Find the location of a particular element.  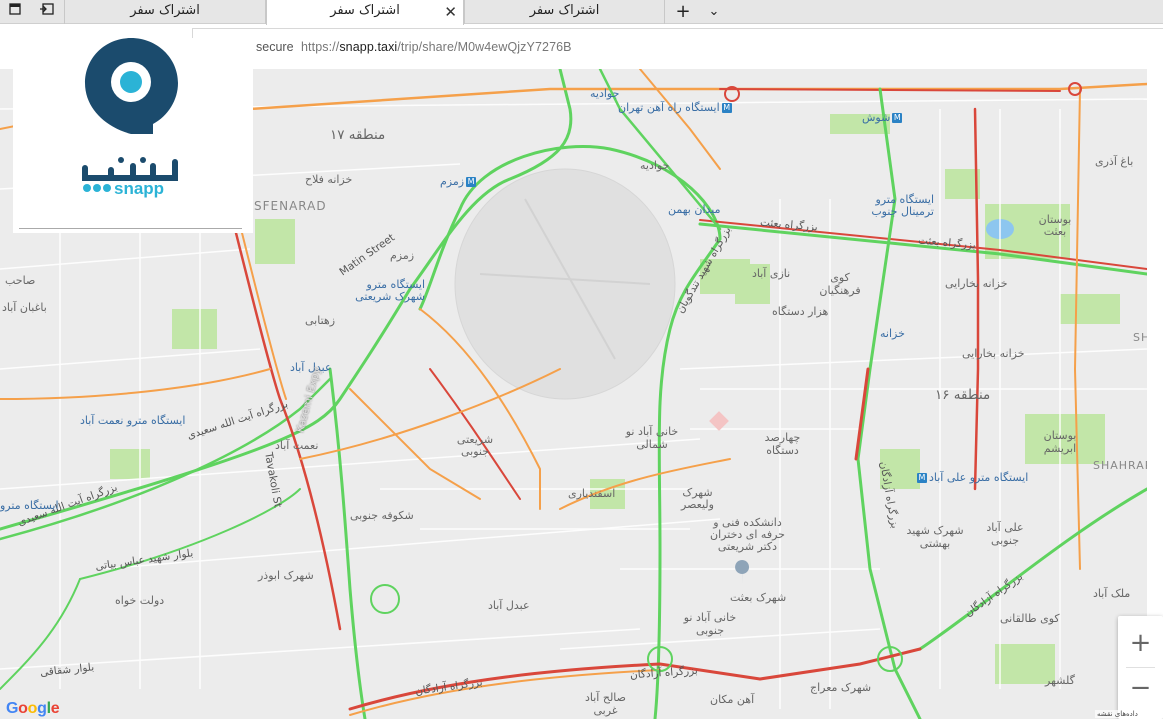

map-label-abdol-abad: عبدل آباد is located at coordinates (509, 605).